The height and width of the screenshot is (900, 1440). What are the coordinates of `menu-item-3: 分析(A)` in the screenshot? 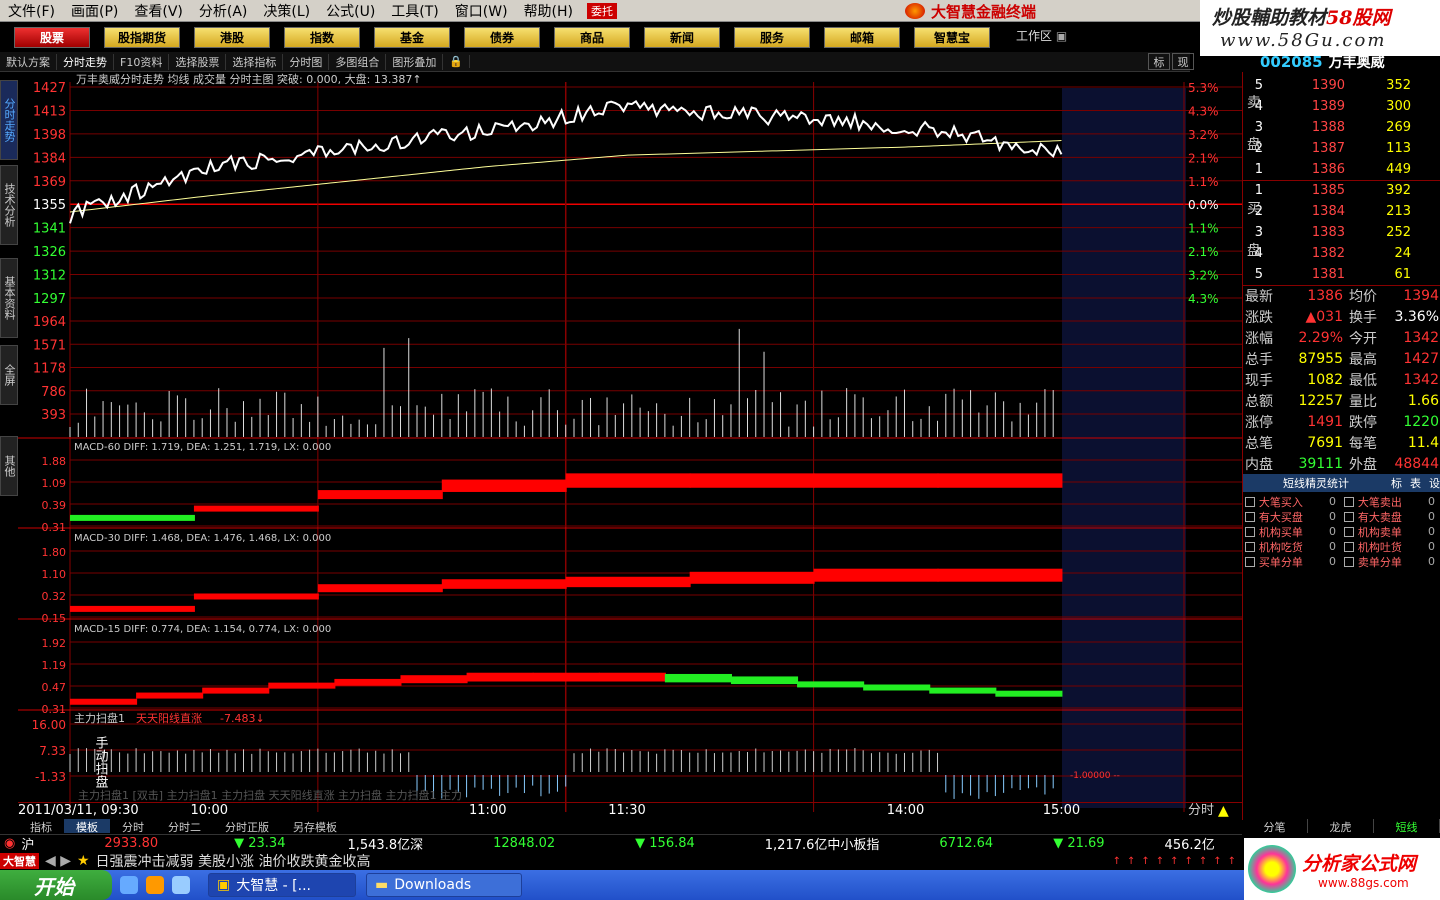 It's located at (223, 11).